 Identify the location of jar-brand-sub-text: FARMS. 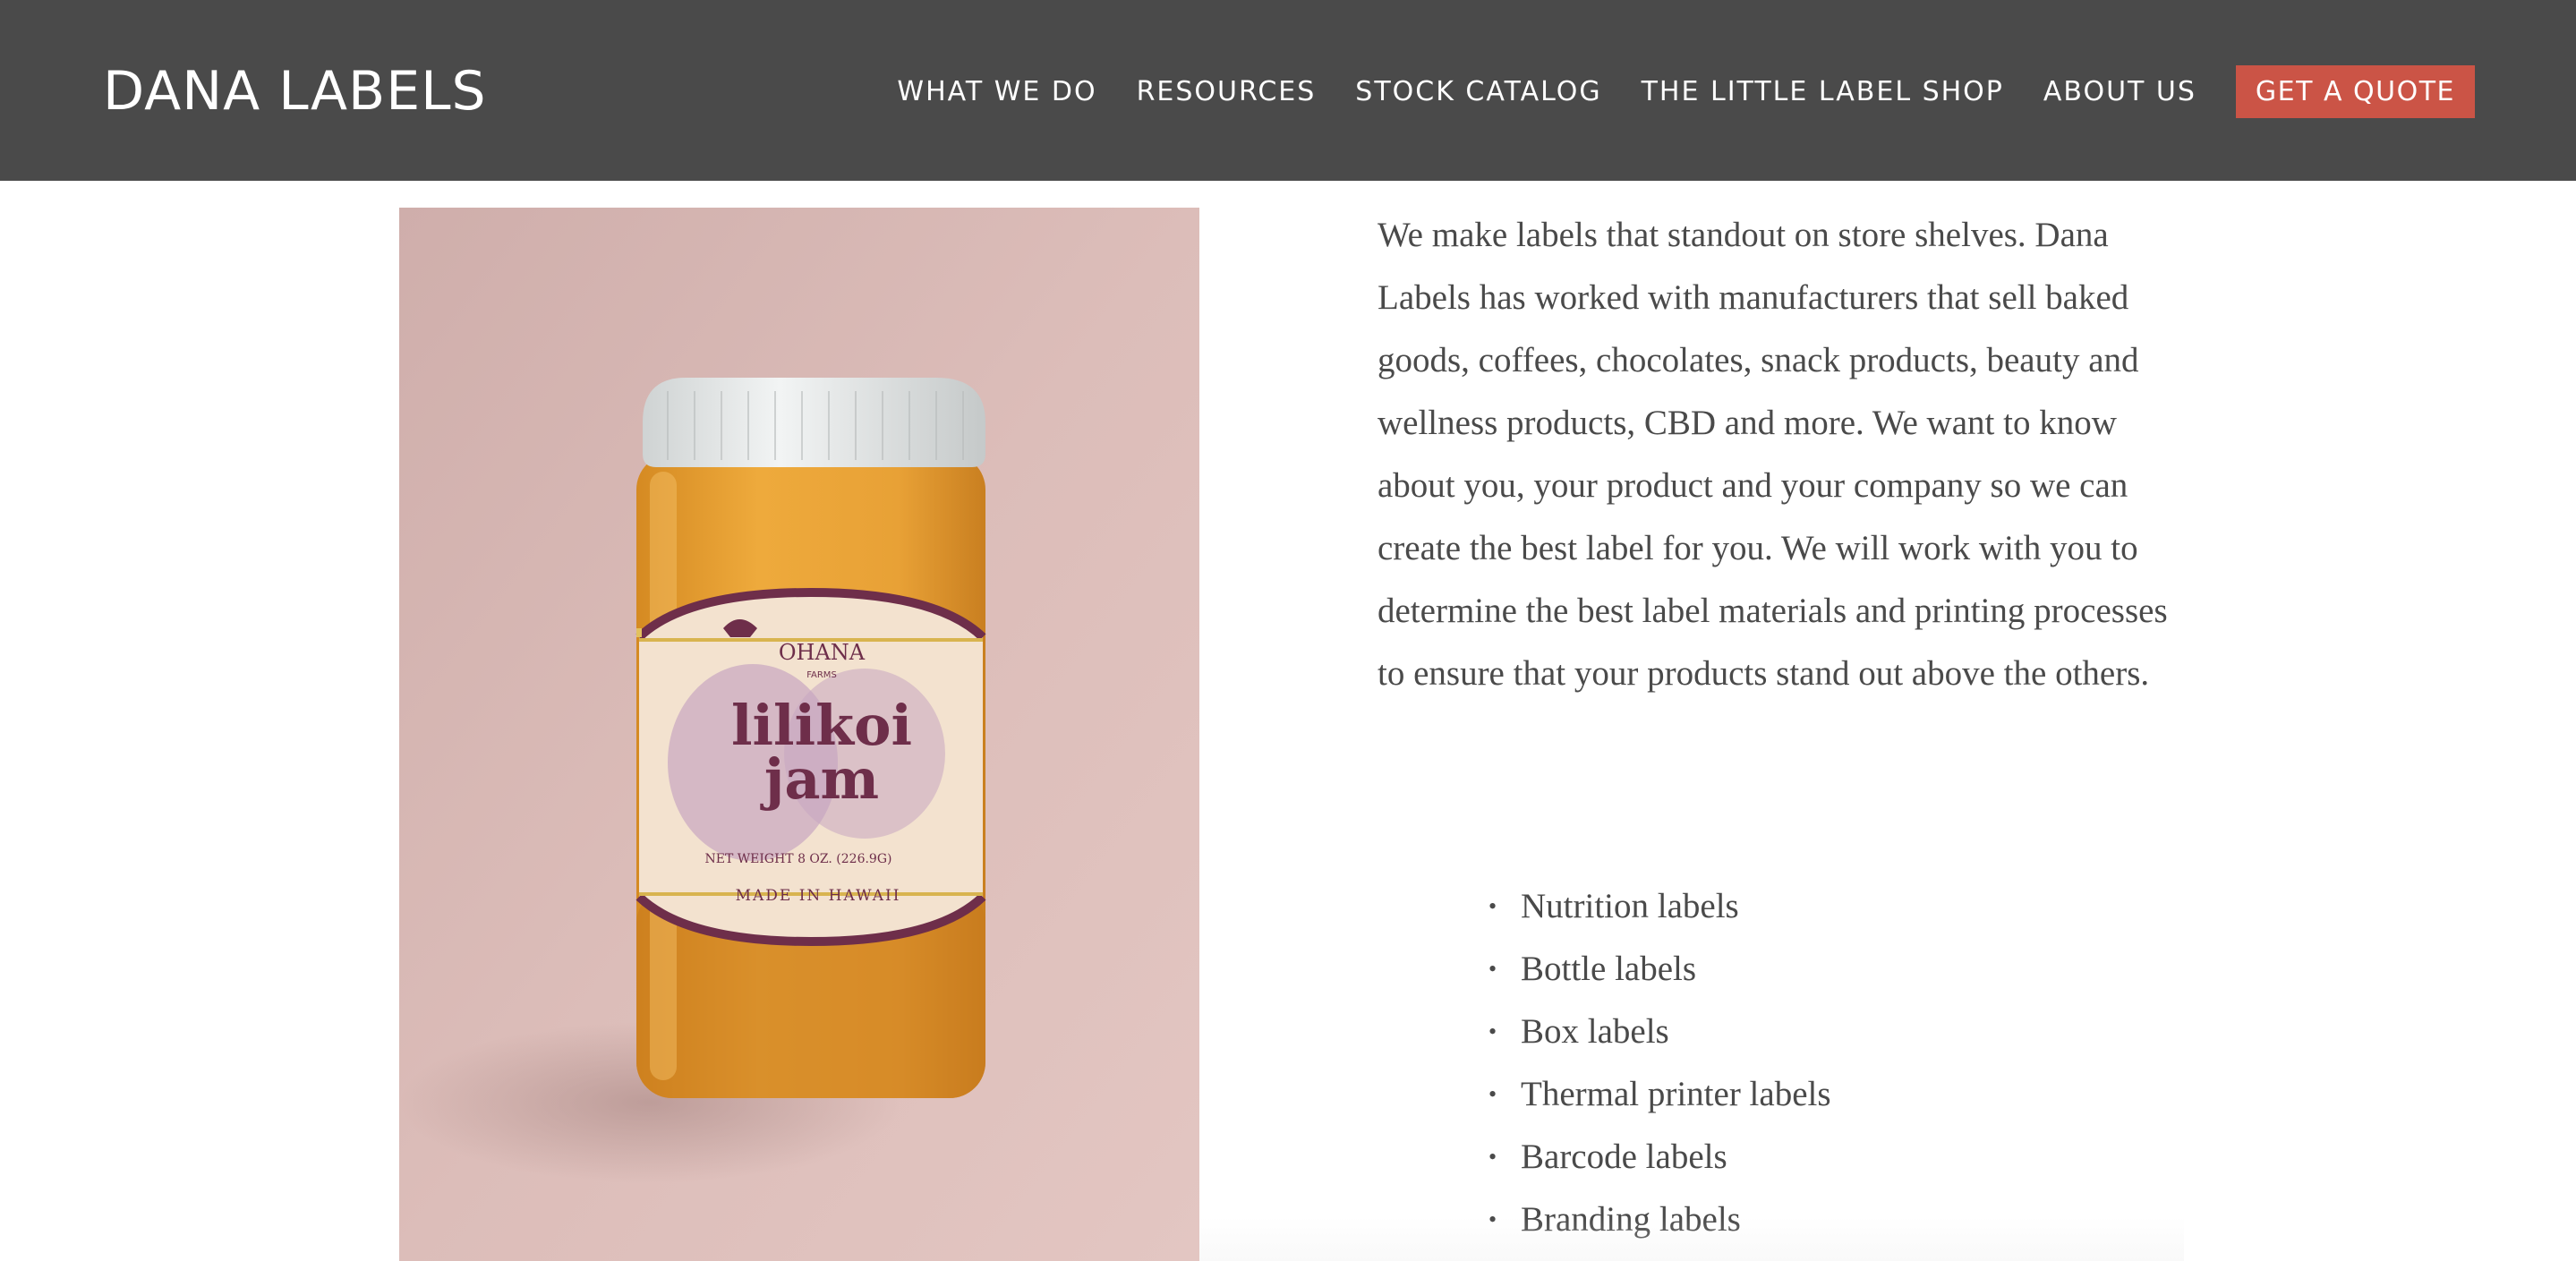
(821, 675).